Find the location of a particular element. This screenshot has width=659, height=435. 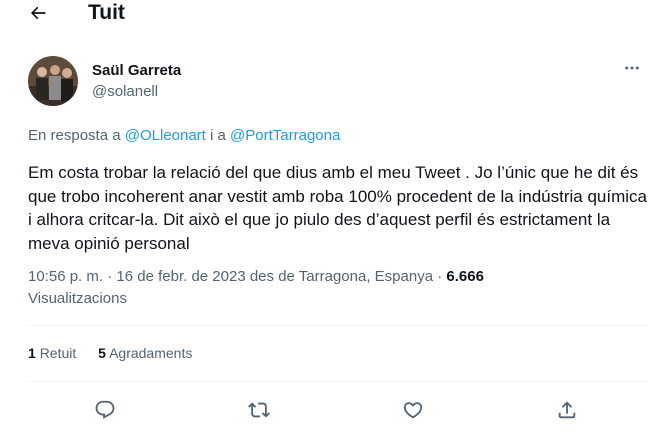

tweet-date: 16 de febr. de 2023 is located at coordinates (180, 276).